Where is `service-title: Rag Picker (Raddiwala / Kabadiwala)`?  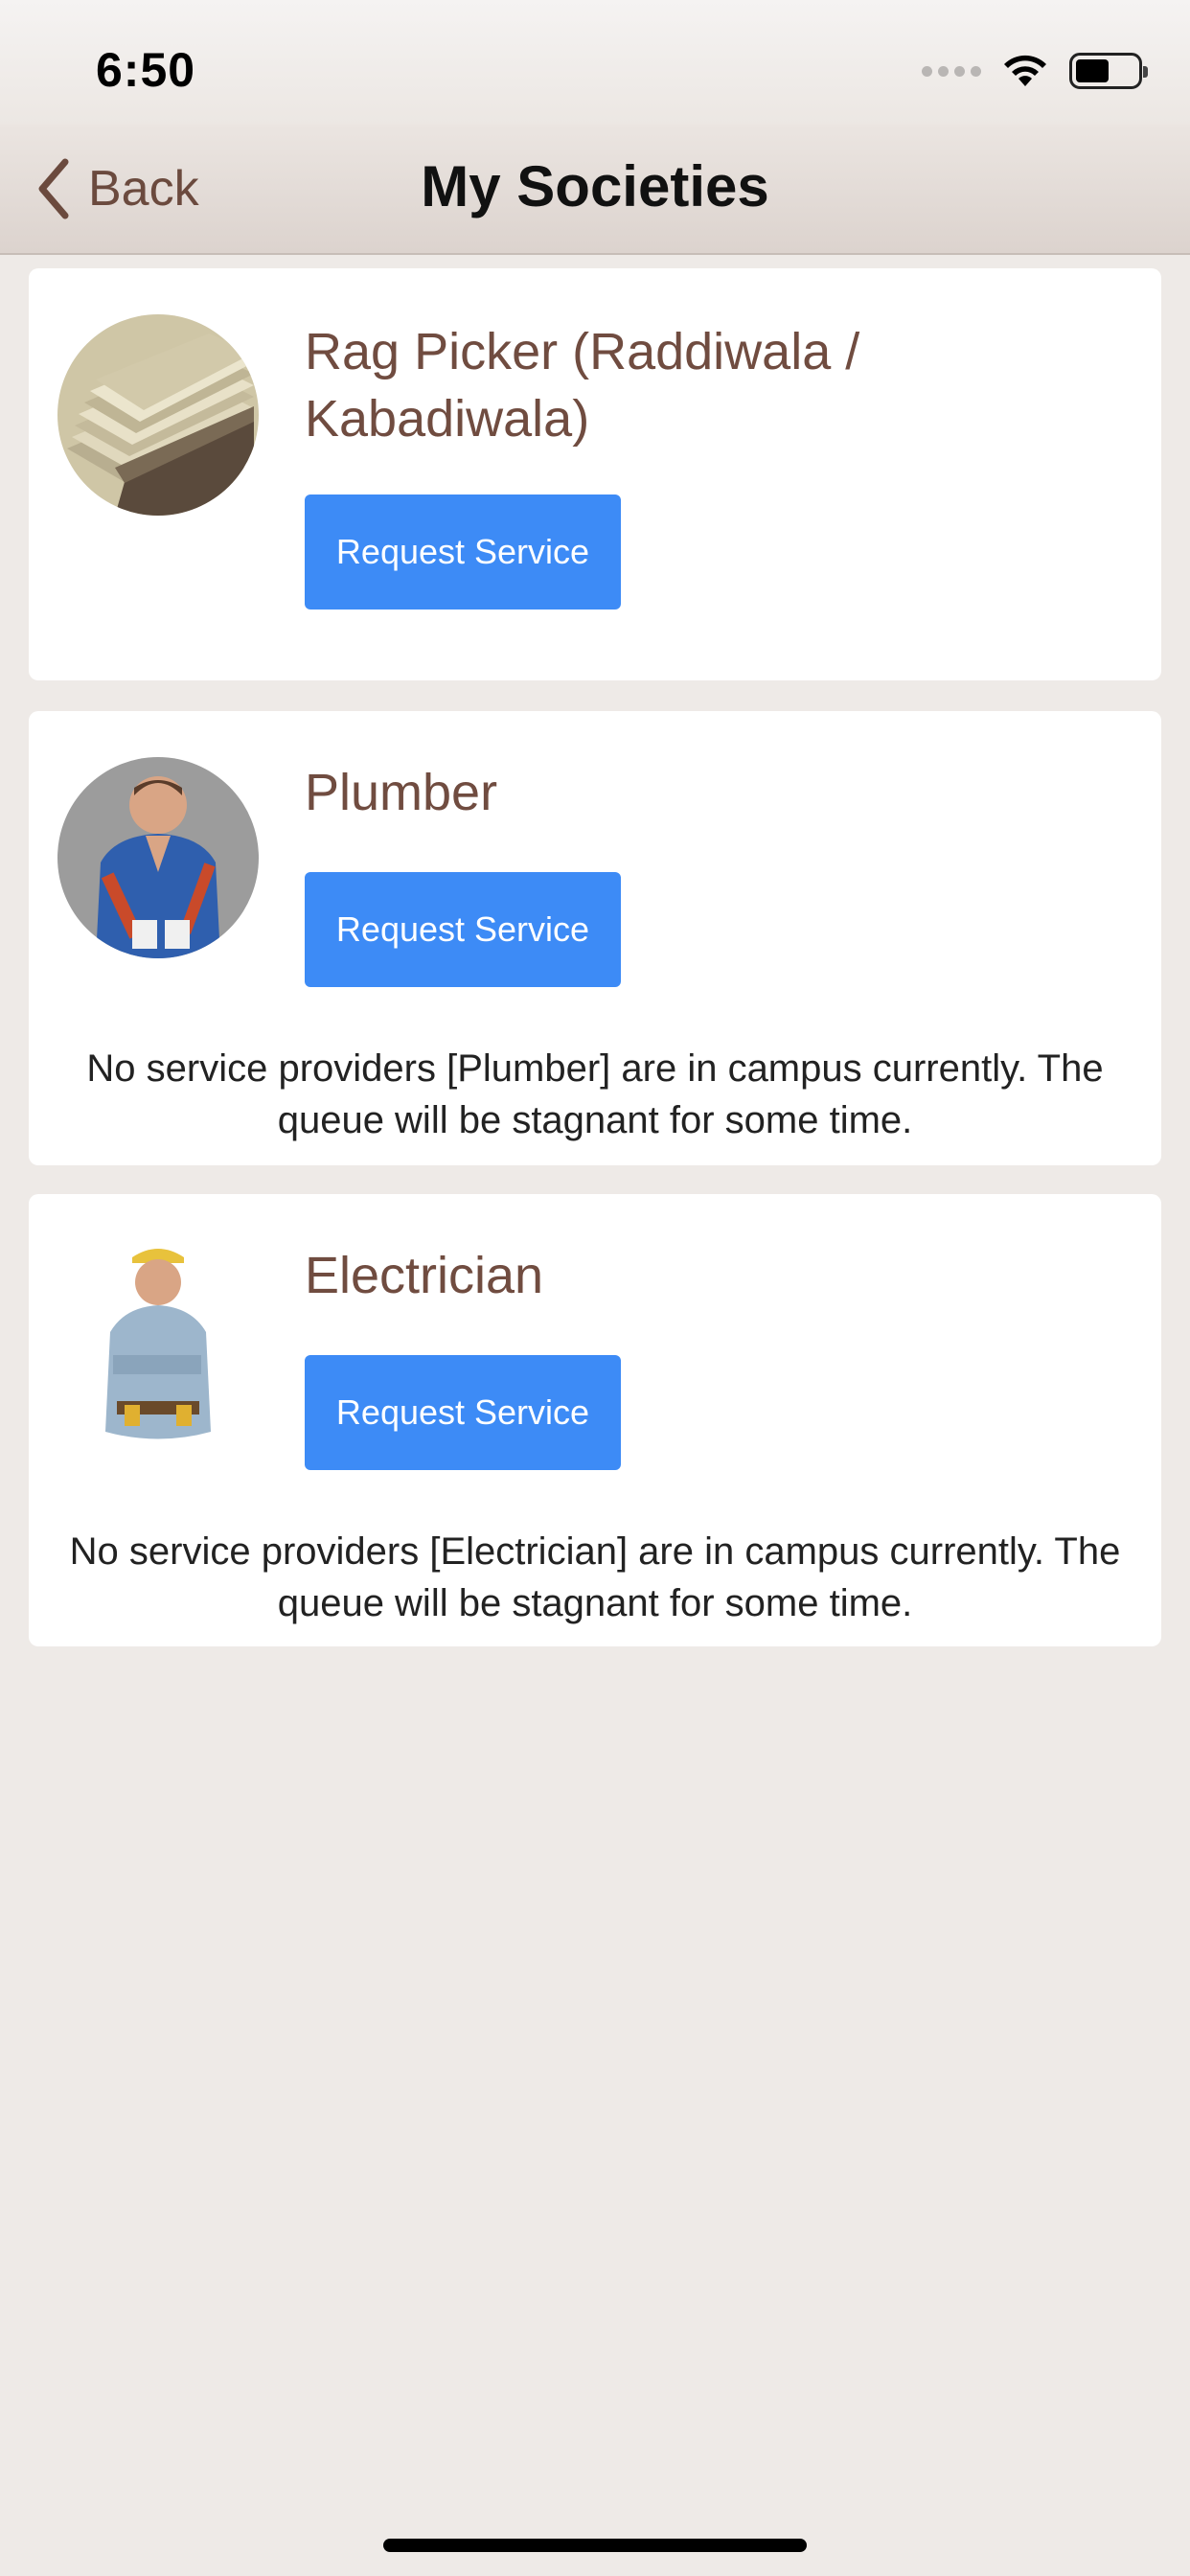
service-title: Rag Picker (Raddiwala / Kabadiwala) is located at coordinates (583, 385).